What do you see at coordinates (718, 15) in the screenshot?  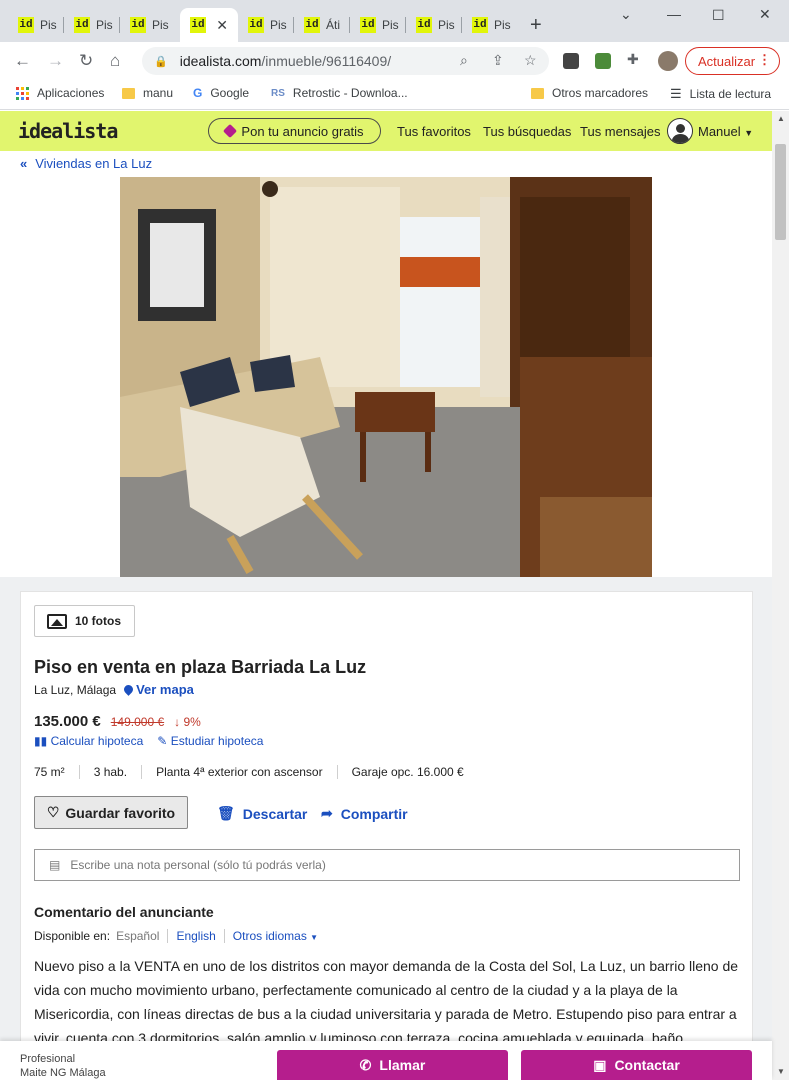 I see `maximize-icon: ☐` at bounding box center [718, 15].